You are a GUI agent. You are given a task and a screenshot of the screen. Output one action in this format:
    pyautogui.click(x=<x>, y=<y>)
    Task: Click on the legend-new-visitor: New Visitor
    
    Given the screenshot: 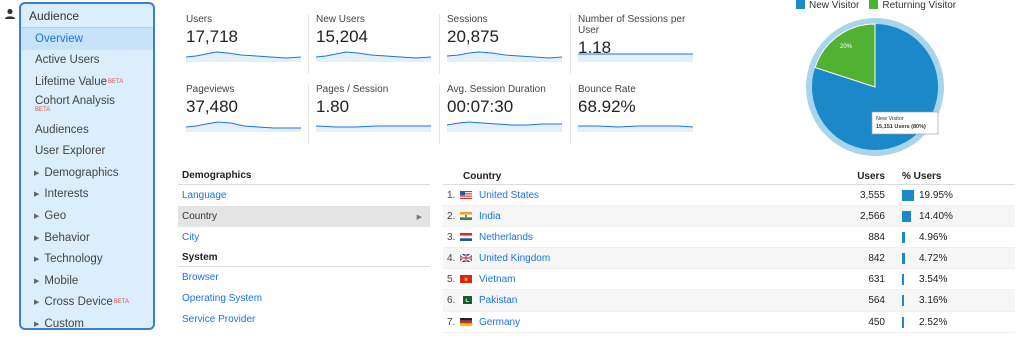 What is the action you would take?
    pyautogui.click(x=827, y=5)
    